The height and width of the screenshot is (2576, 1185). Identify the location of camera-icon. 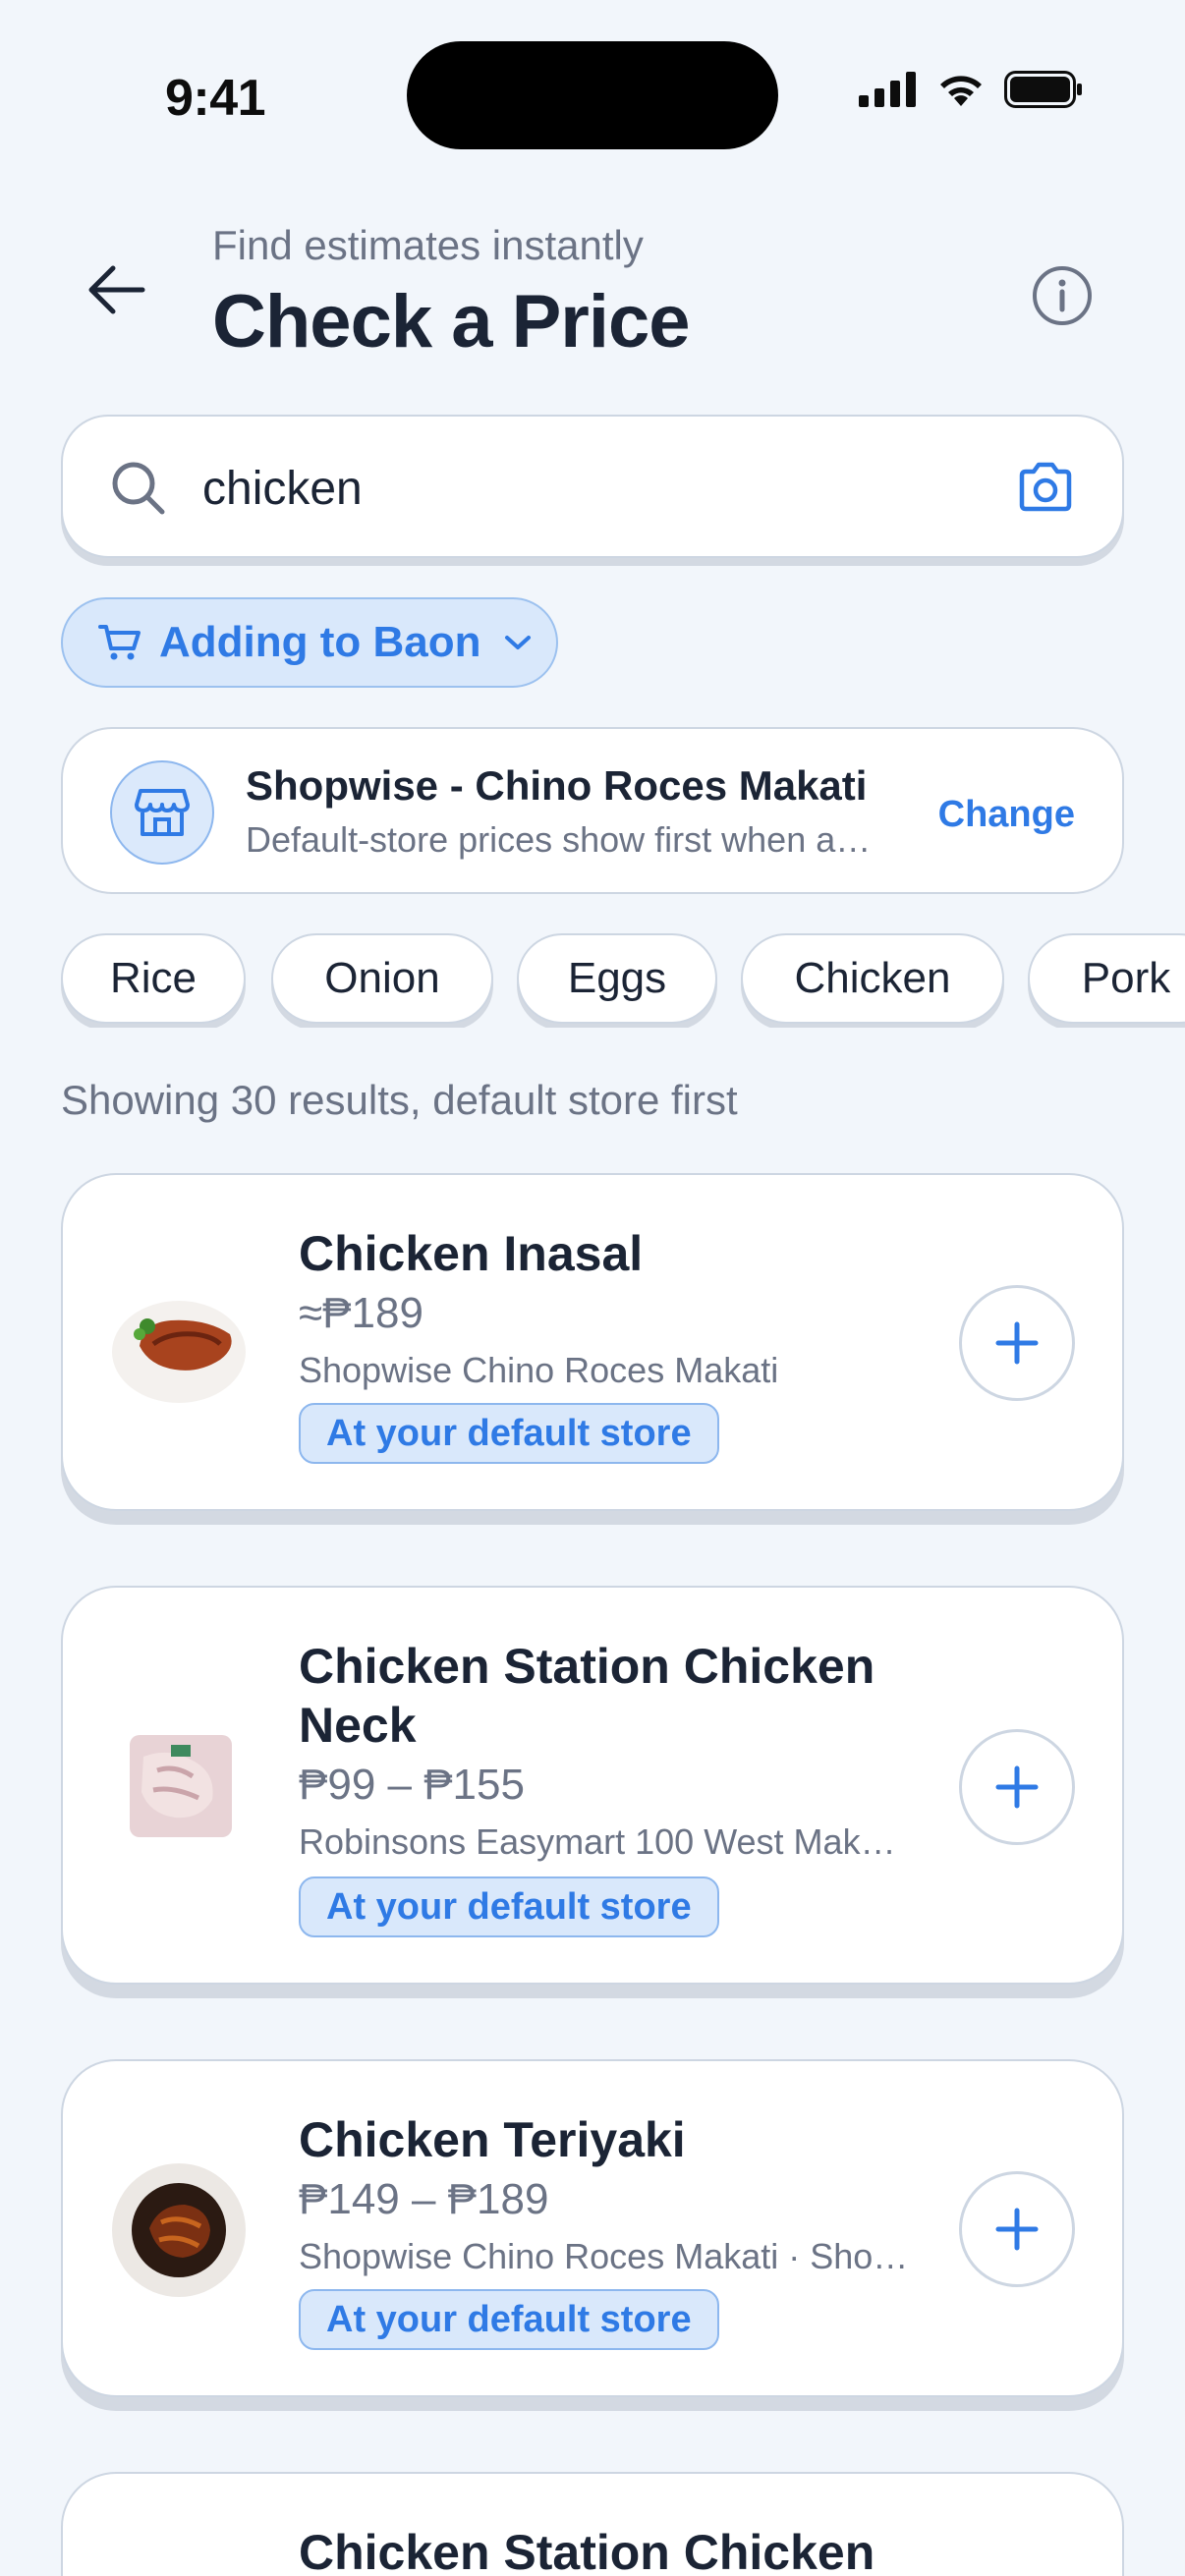
(1045, 487).